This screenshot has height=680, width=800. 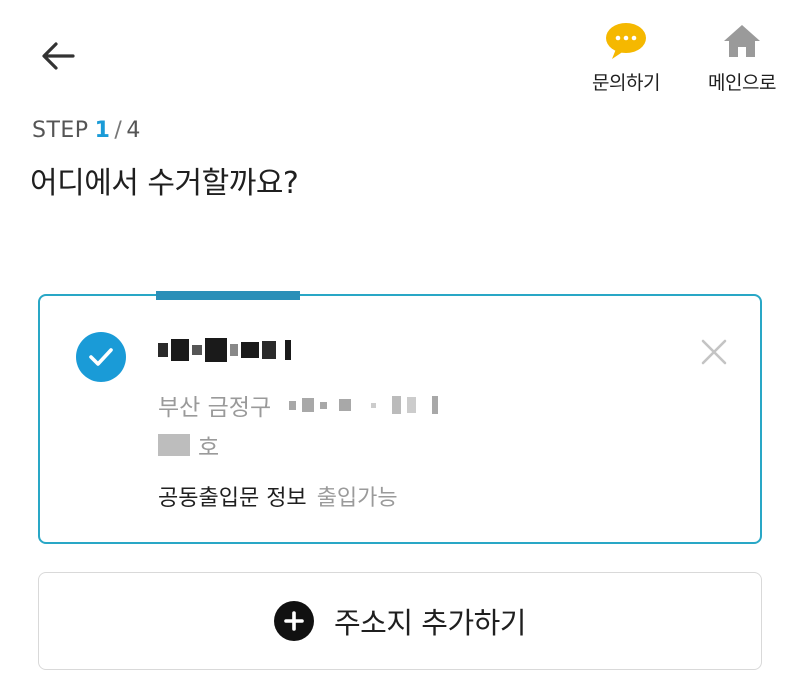 I want to click on add-address-label: 주소지 추가하기, so click(x=430, y=623).